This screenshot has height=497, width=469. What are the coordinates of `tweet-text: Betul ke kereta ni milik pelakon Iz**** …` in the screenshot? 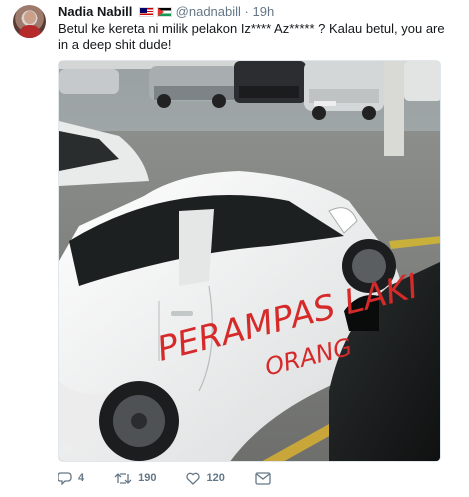 It's located at (251, 36).